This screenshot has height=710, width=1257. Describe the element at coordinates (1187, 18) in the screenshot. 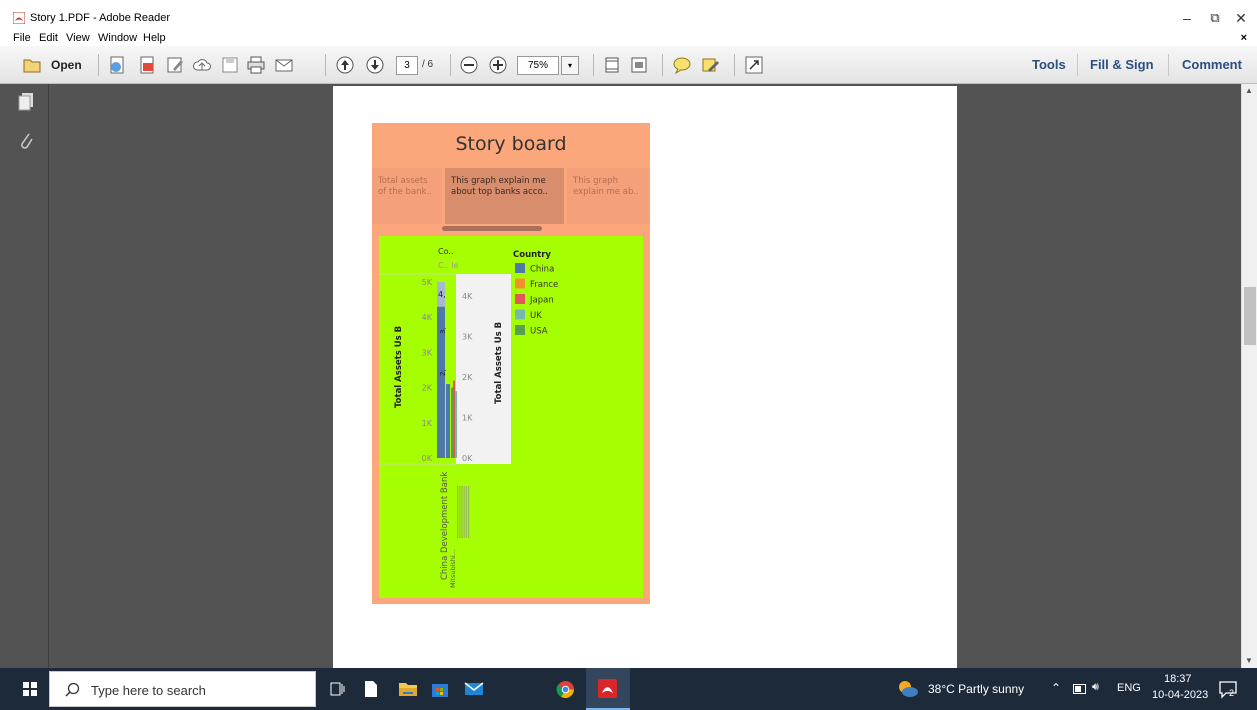

I see `minimize-button: –` at that location.